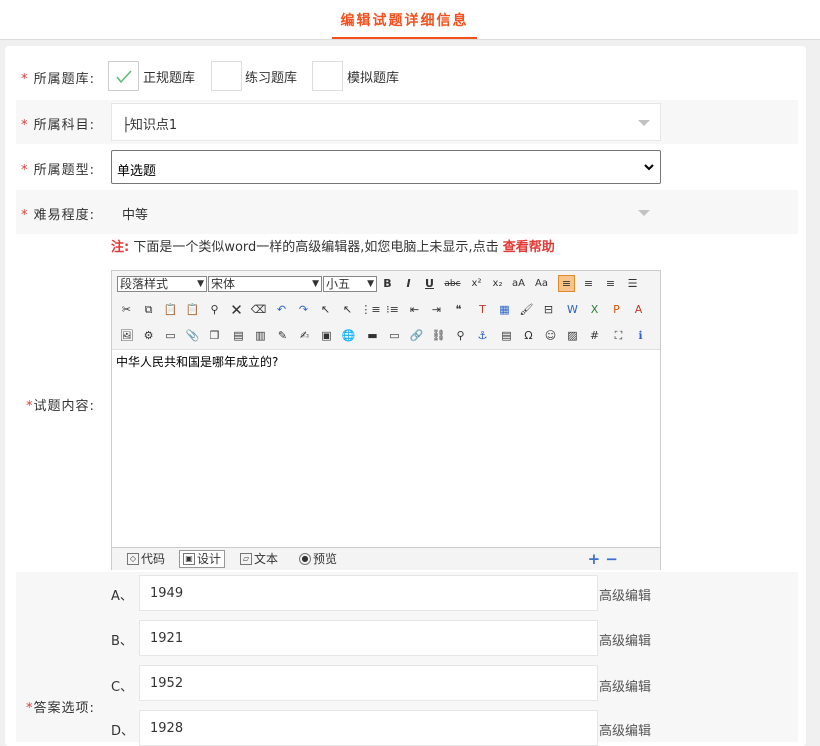 The width and height of the screenshot is (820, 746). What do you see at coordinates (640, 335) in the screenshot?
I see `info-icon: ℹ` at bounding box center [640, 335].